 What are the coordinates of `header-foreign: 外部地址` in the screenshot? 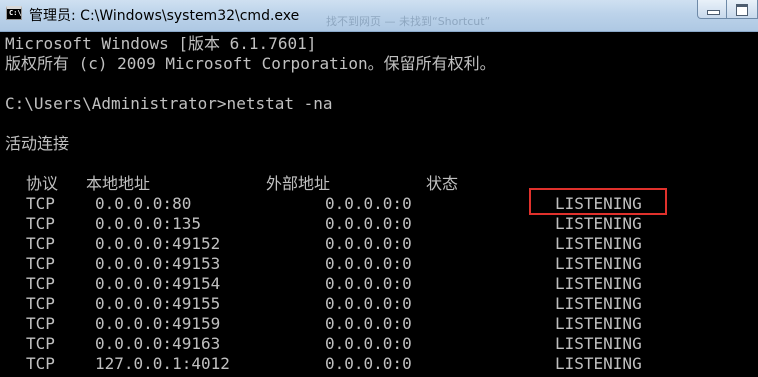 It's located at (298, 183).